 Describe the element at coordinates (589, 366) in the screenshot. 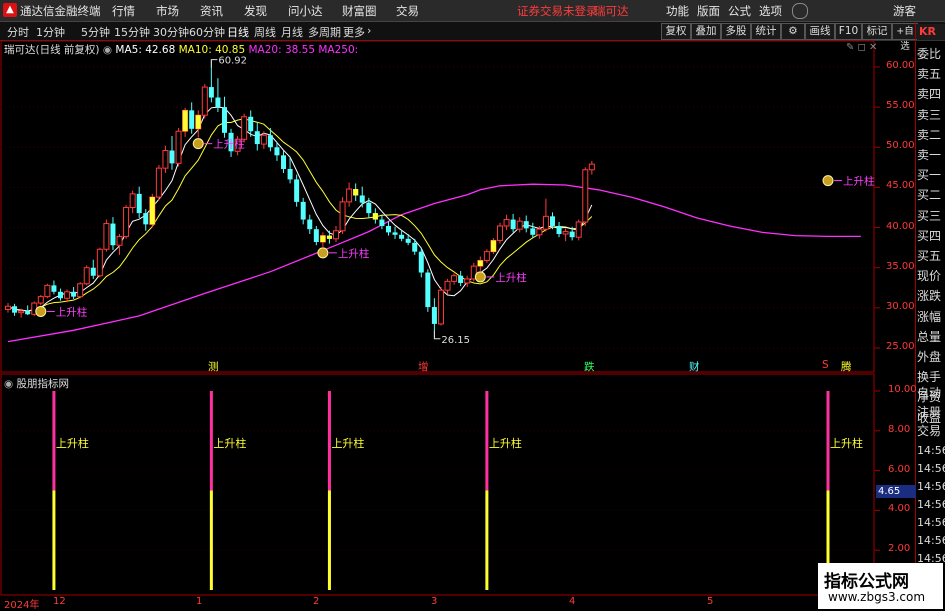

I see `event-marker-label: 跌` at that location.